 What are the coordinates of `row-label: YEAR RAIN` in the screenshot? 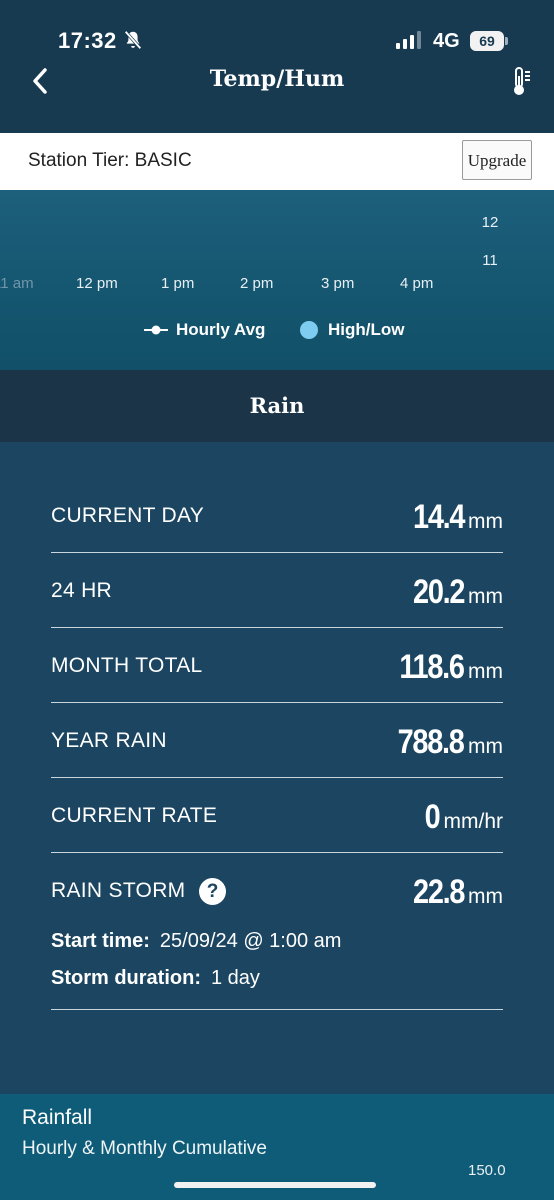 It's located at (109, 740).